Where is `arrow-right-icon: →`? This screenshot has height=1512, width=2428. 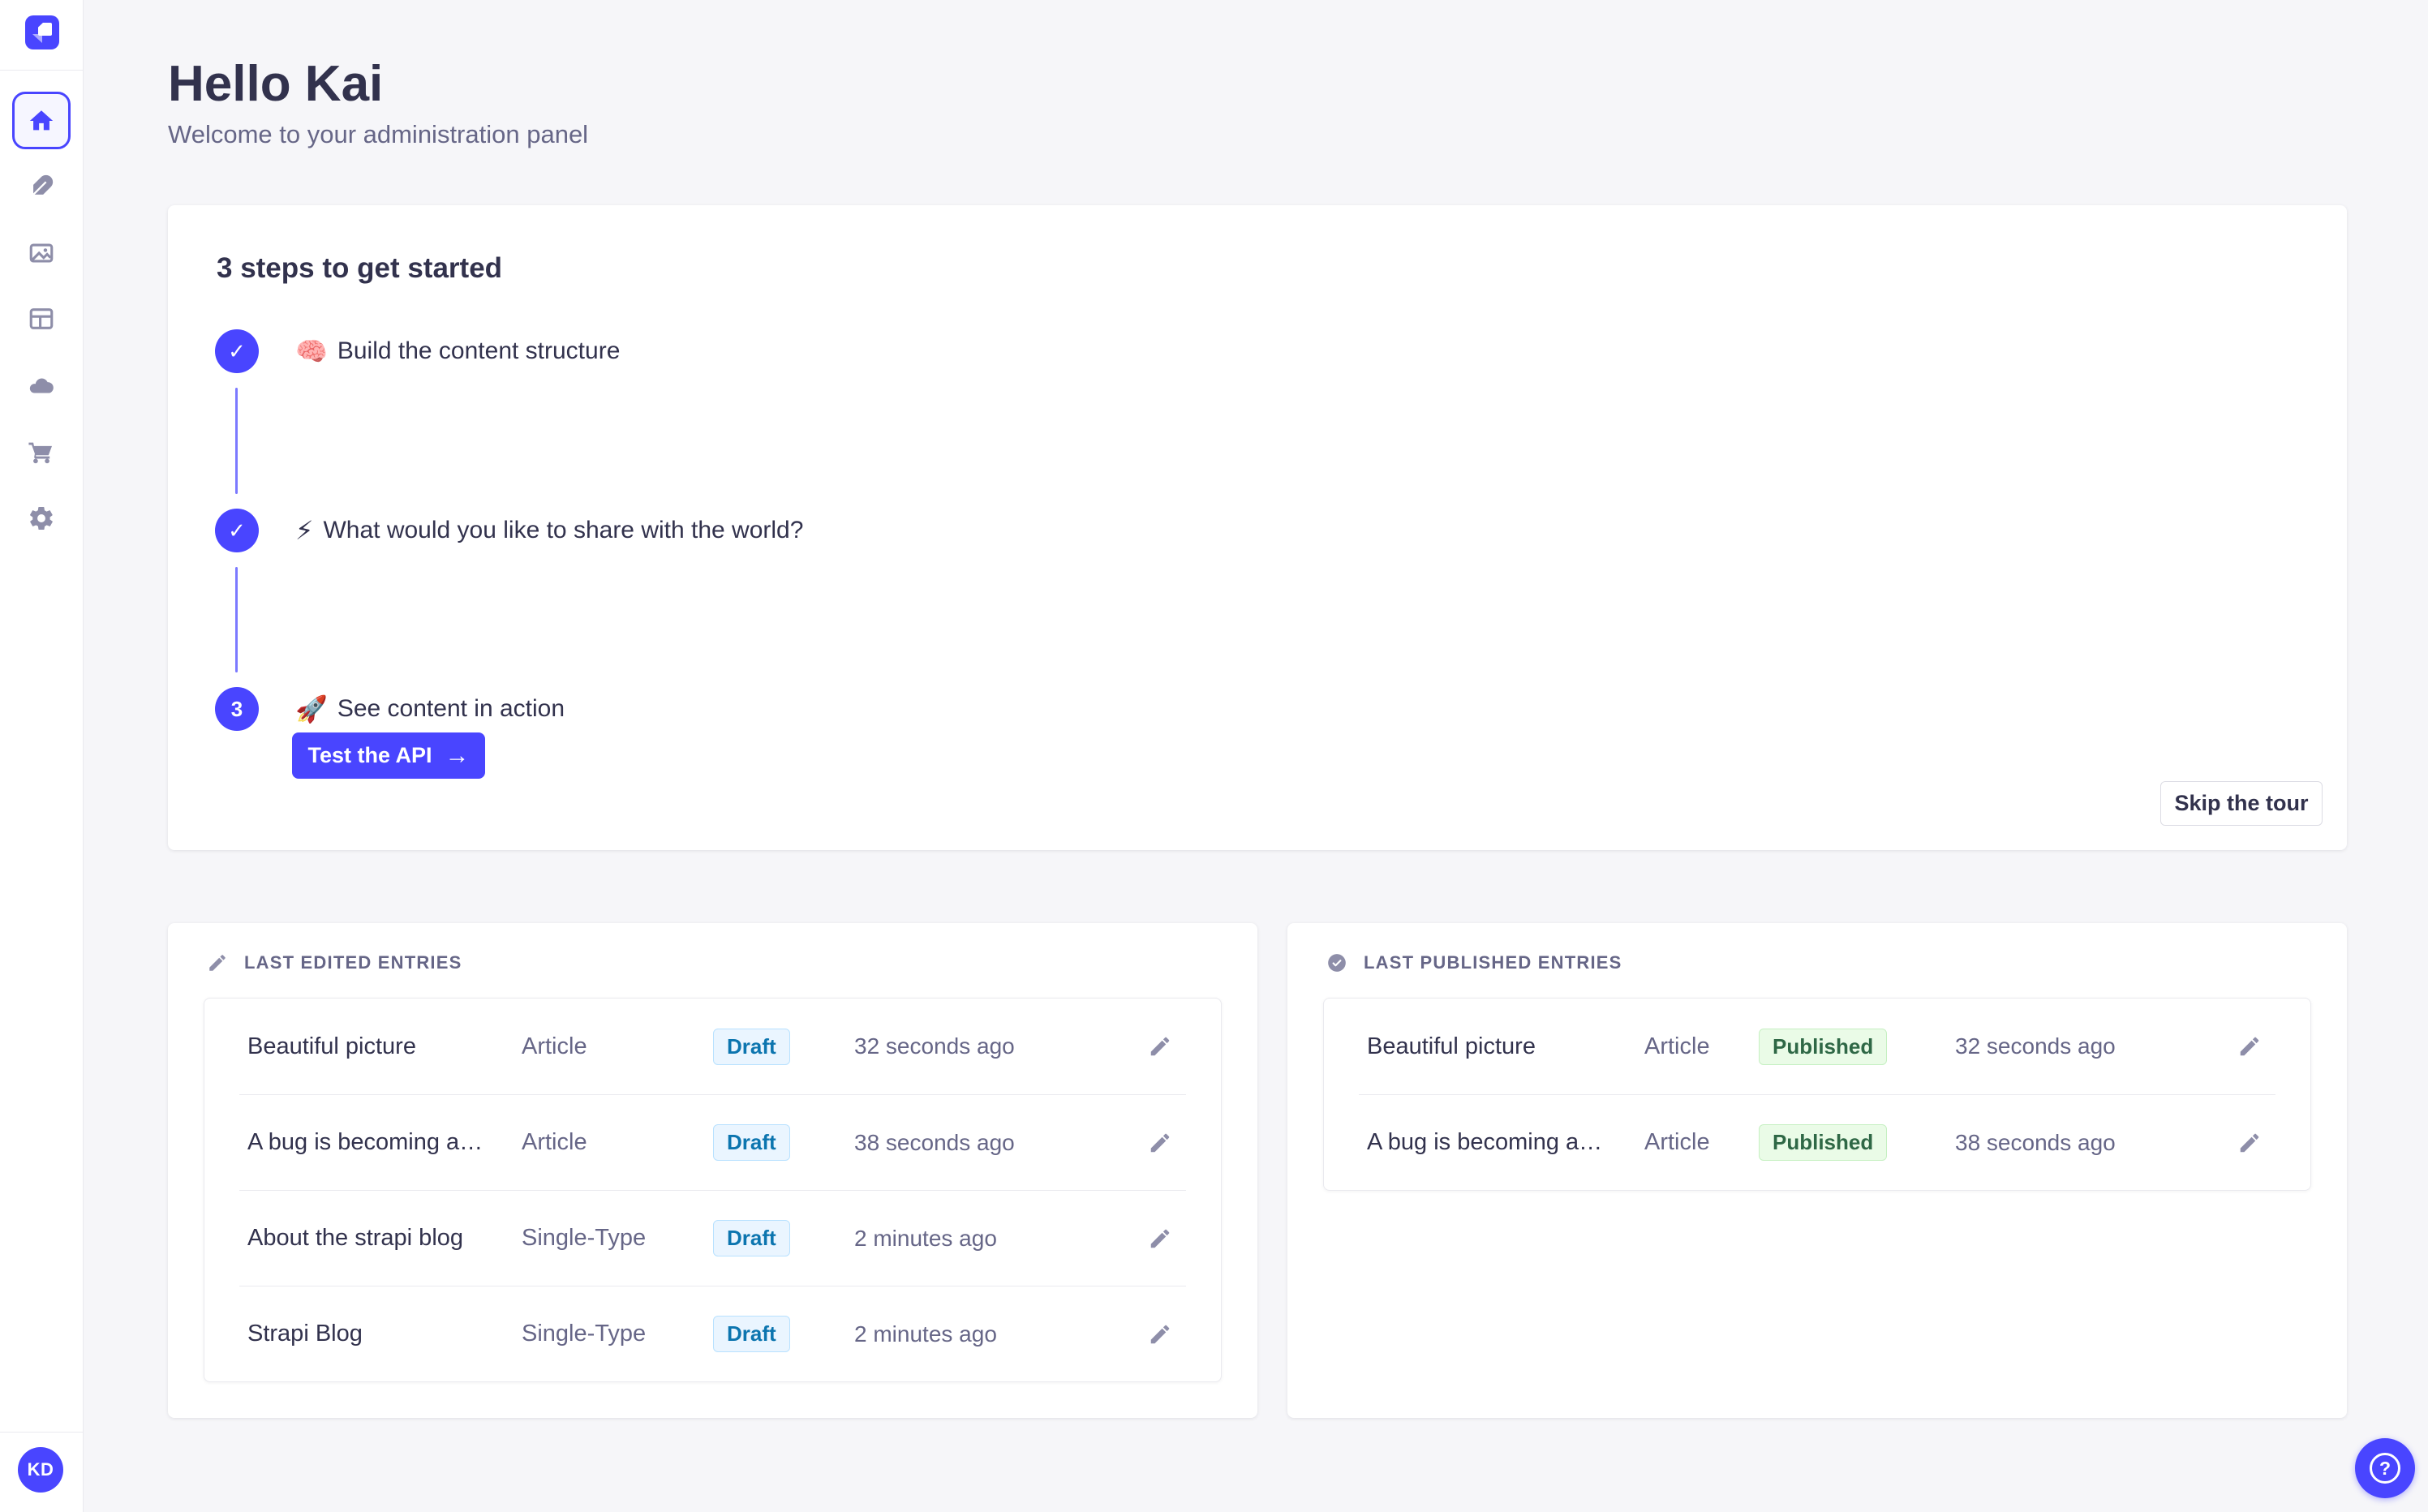
arrow-right-icon: → is located at coordinates (457, 755).